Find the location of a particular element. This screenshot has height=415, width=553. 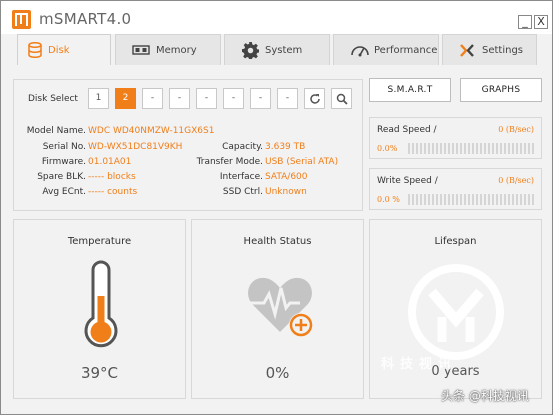

lifespan-title: Lifespan is located at coordinates (455, 241).